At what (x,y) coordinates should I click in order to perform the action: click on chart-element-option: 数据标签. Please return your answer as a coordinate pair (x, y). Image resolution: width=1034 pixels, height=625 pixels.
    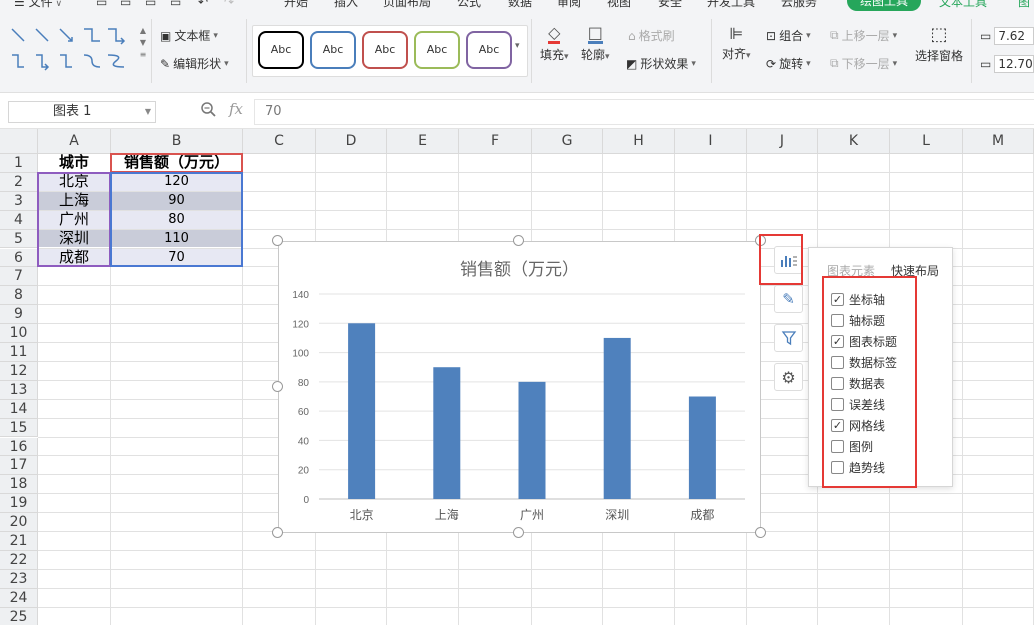
    Looking at the image, I should click on (864, 362).